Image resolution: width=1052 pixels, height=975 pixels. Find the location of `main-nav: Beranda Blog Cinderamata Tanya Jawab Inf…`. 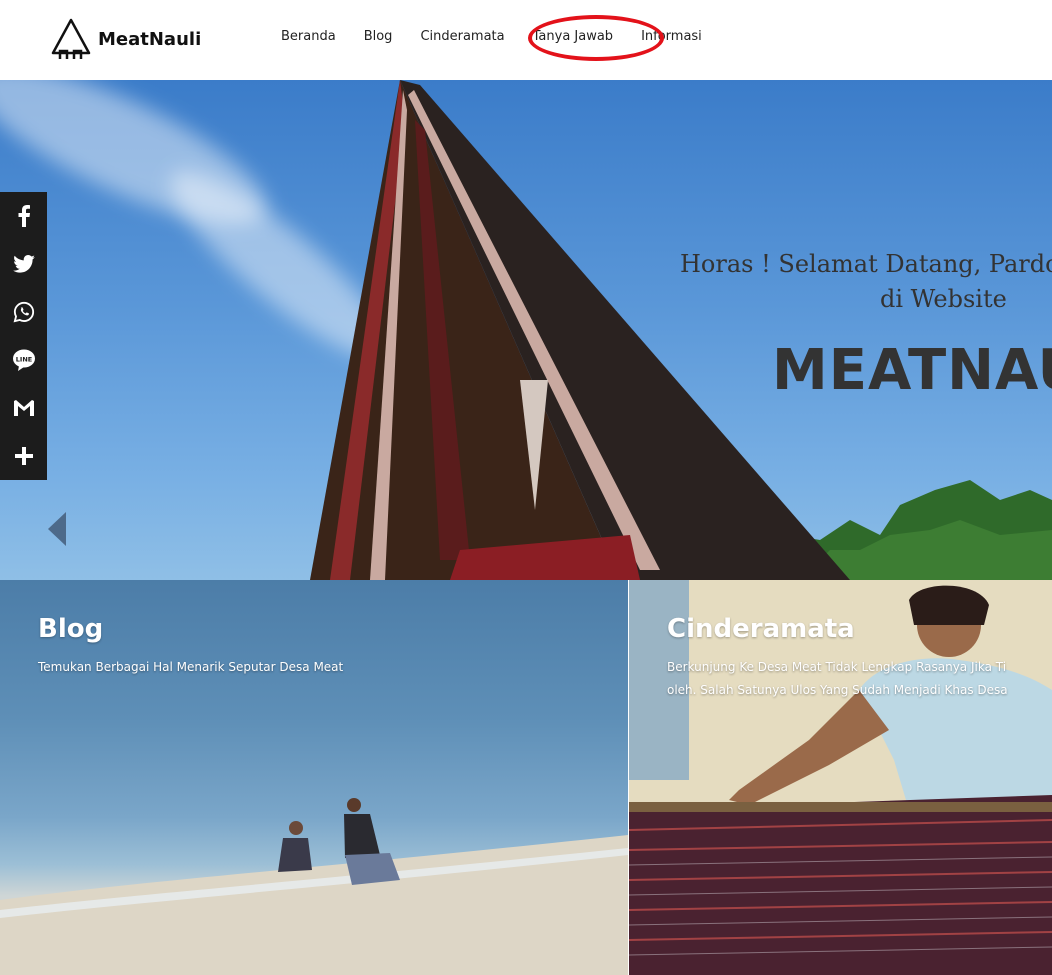

main-nav: Beranda Blog Cinderamata Tanya Jawab Inf… is located at coordinates (491, 36).